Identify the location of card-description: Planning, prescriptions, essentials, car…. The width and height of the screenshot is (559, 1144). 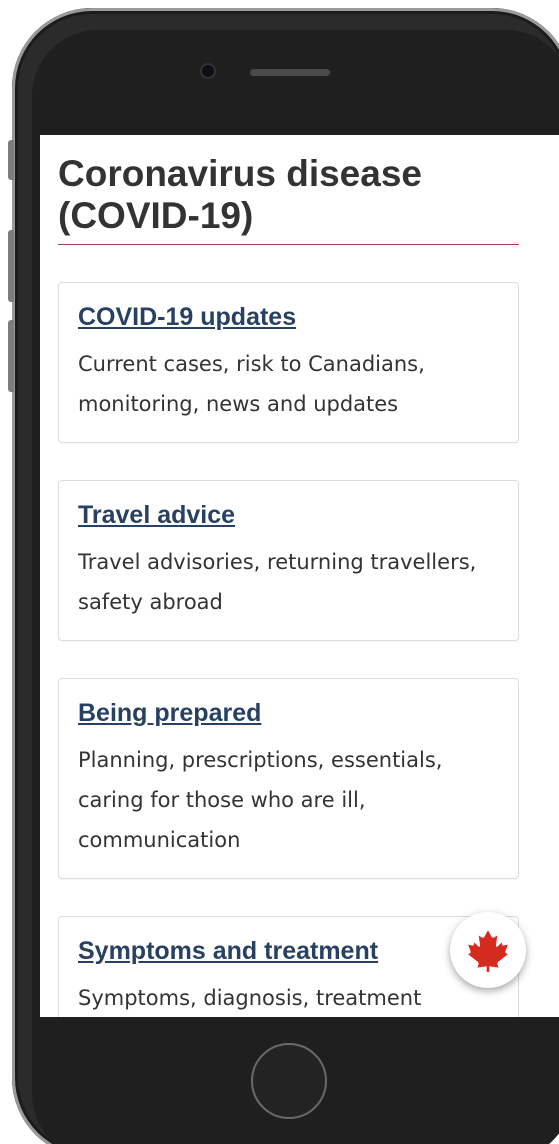
(260, 800).